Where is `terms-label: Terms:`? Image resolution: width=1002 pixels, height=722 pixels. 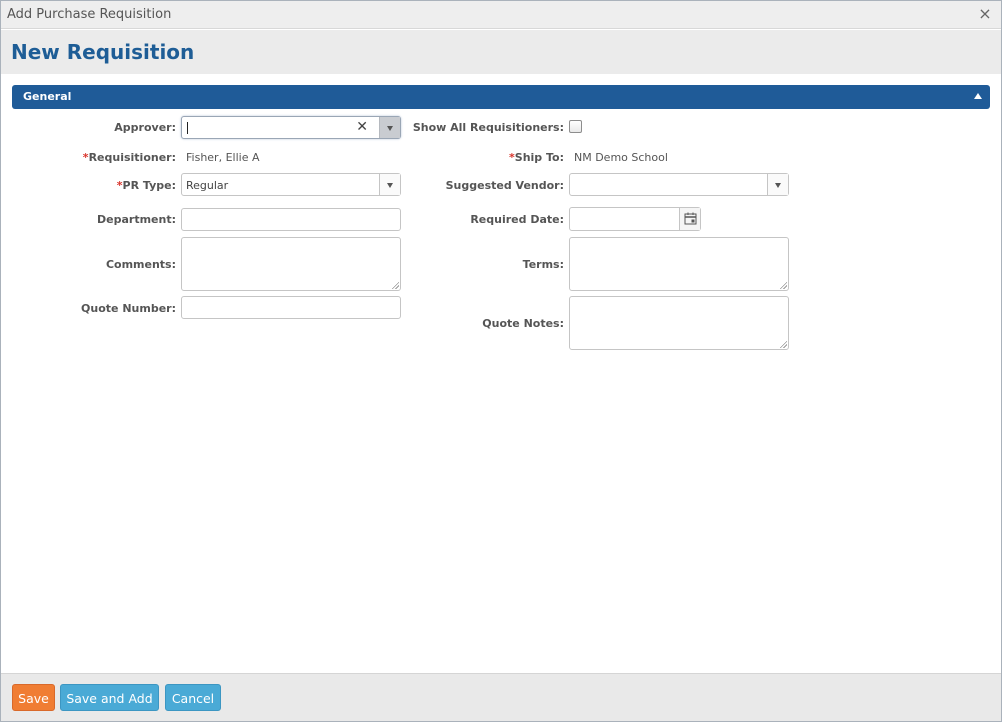 terms-label: Terms: is located at coordinates (543, 264).